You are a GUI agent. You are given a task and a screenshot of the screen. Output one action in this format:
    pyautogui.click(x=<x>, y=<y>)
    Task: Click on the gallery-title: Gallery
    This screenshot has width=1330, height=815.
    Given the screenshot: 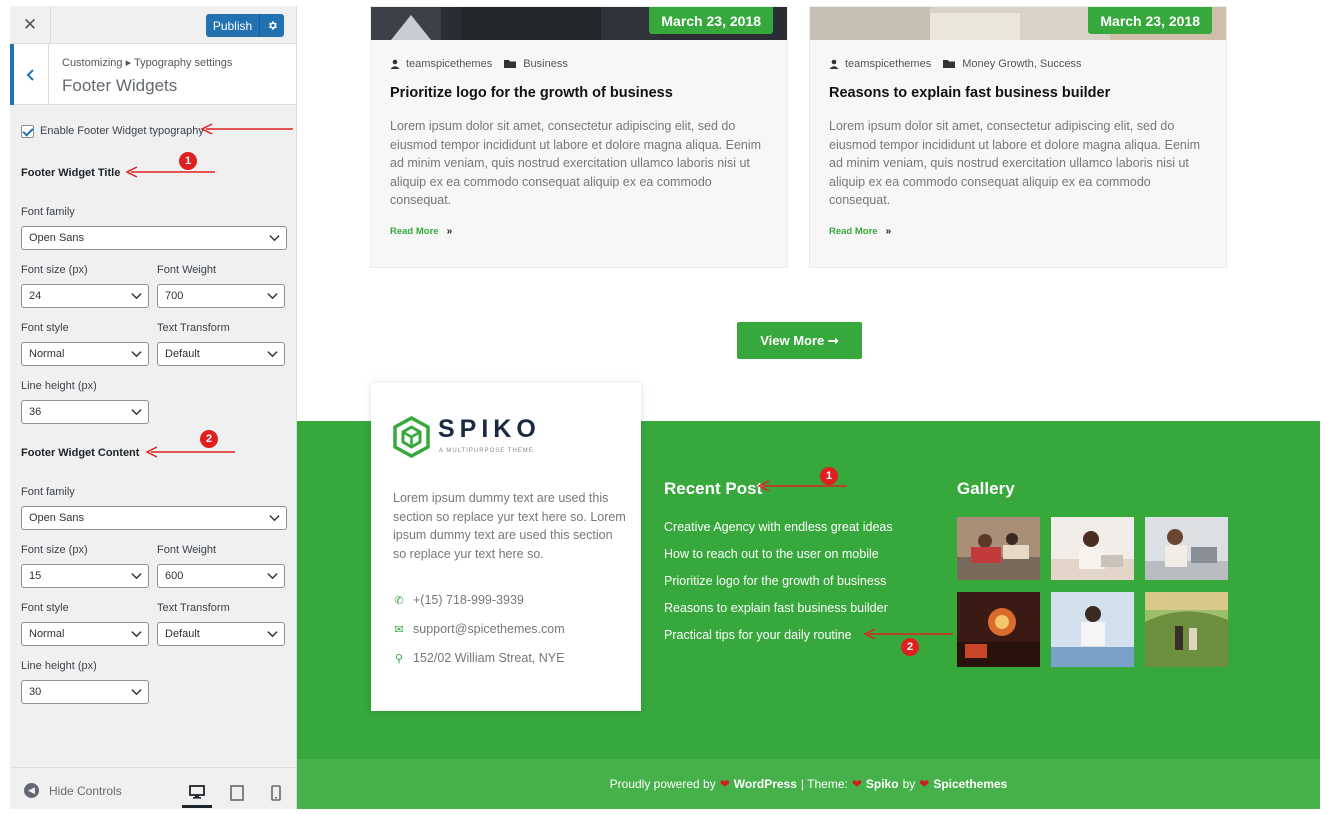 What is the action you would take?
    pyautogui.click(x=986, y=488)
    